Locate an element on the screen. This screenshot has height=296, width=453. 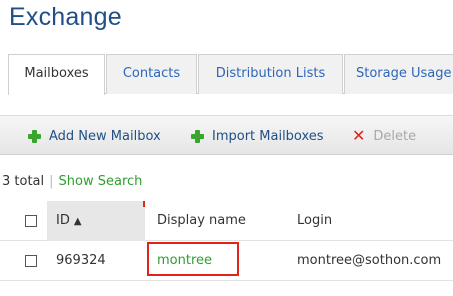
table-header-row: ID ▲ Display name Login is located at coordinates (226, 221).